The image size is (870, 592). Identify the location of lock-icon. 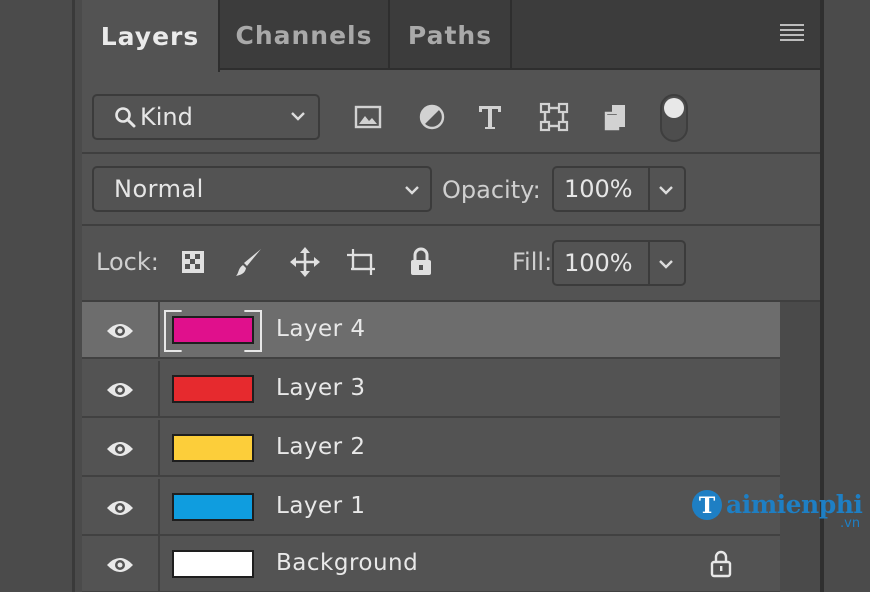
(721, 564).